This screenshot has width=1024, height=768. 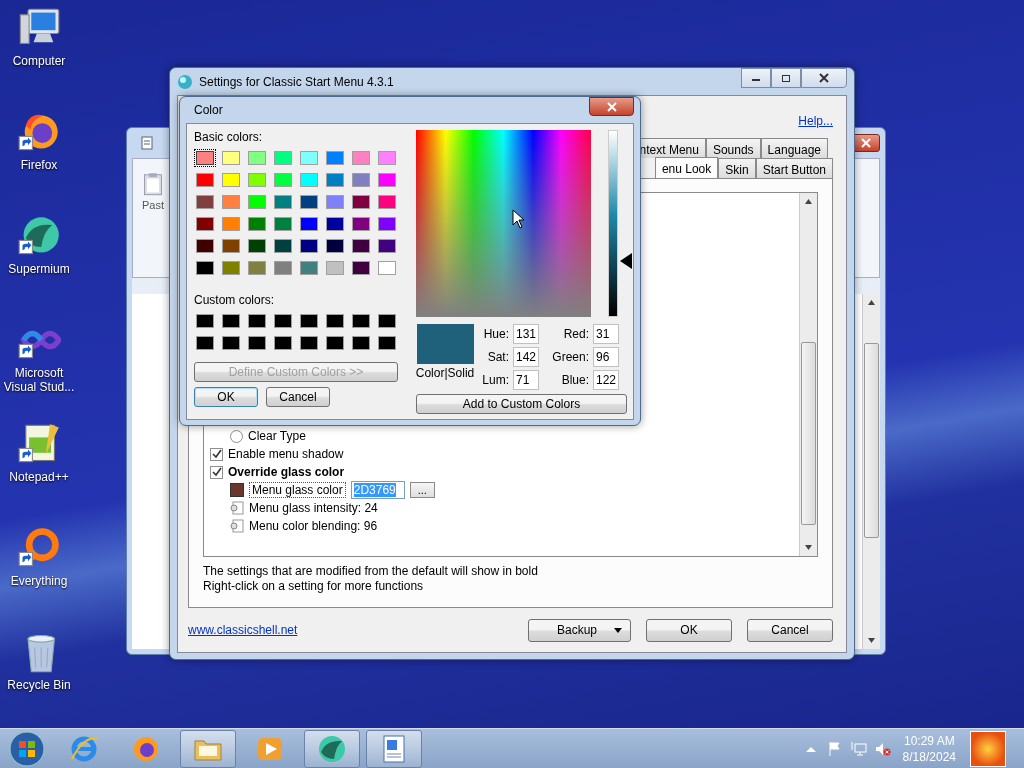 What do you see at coordinates (39, 269) in the screenshot?
I see `desktop-icon-label: Supermium` at bounding box center [39, 269].